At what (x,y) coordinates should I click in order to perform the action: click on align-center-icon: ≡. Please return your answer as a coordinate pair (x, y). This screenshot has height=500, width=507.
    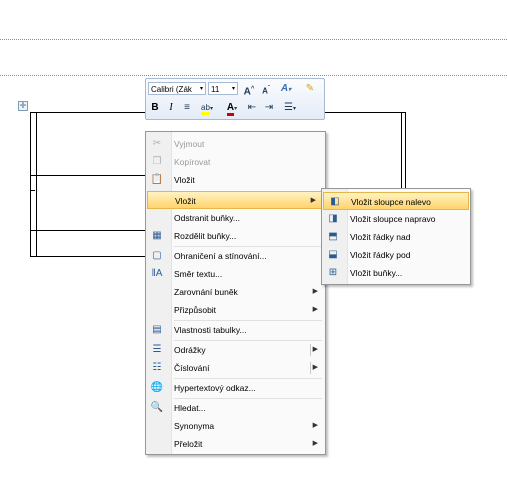
    Looking at the image, I should click on (187, 107).